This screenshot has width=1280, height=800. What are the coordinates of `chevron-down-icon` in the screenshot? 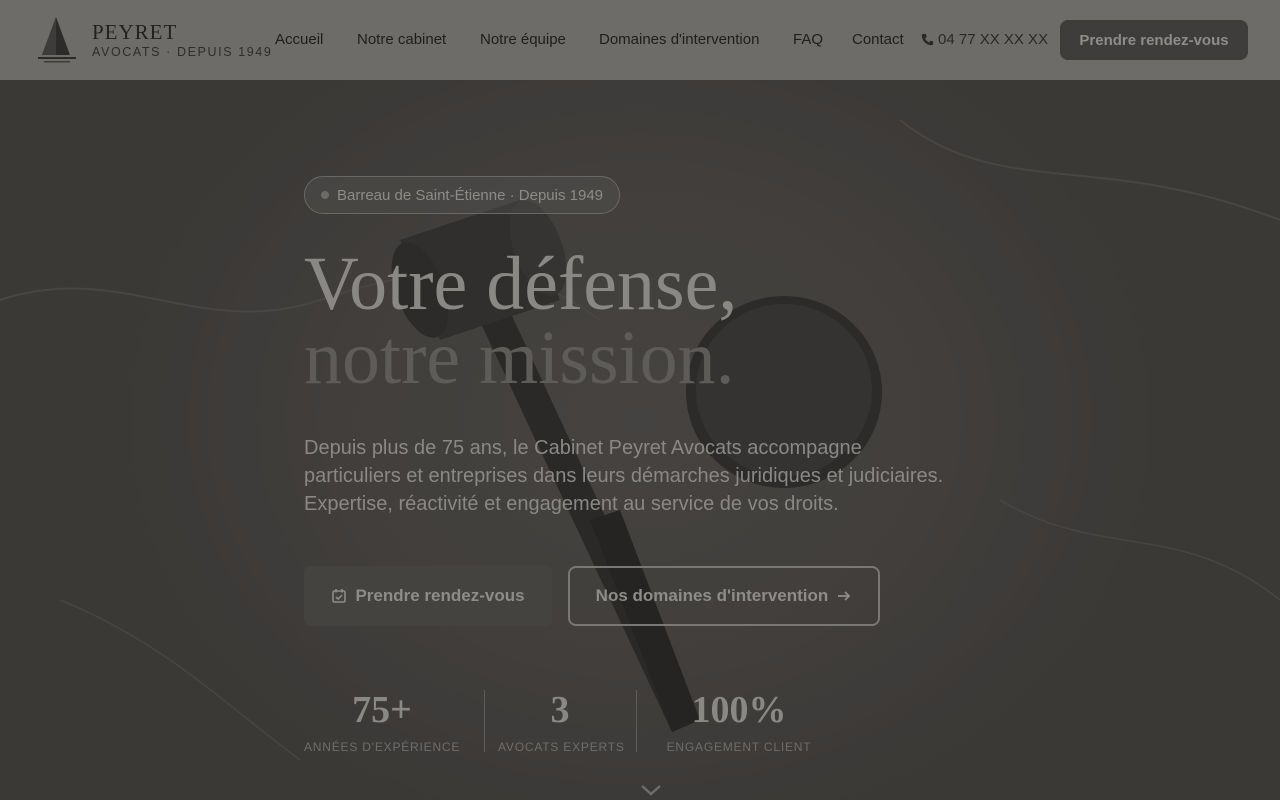 It's located at (651, 790).